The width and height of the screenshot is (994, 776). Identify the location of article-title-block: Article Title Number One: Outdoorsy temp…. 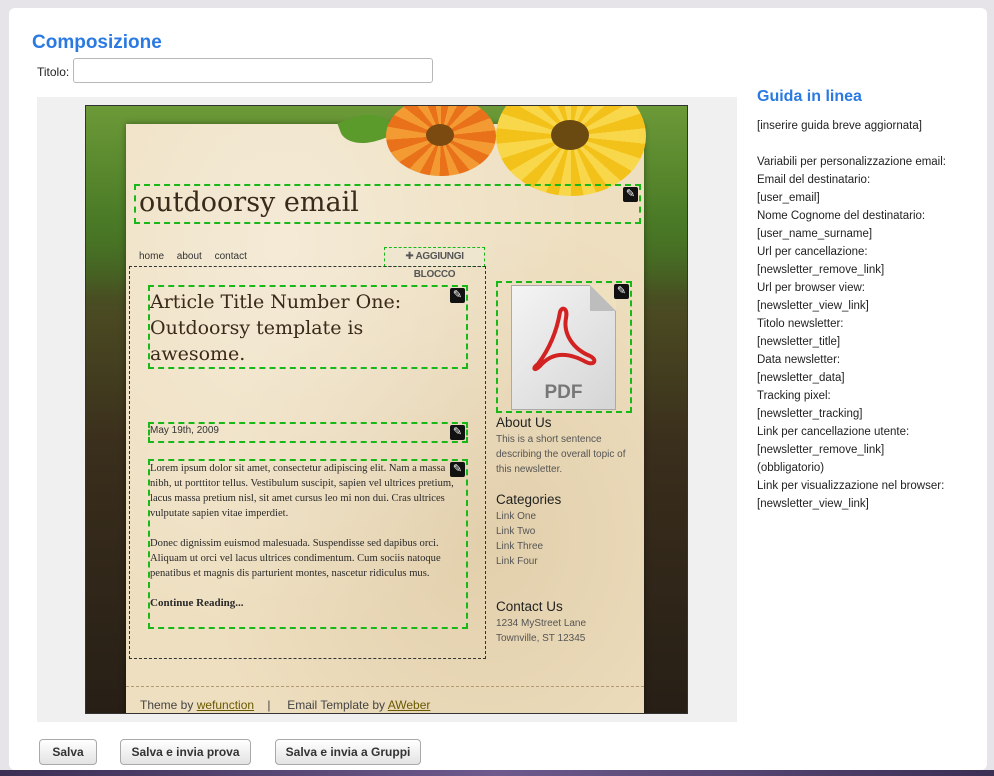
(308, 327).